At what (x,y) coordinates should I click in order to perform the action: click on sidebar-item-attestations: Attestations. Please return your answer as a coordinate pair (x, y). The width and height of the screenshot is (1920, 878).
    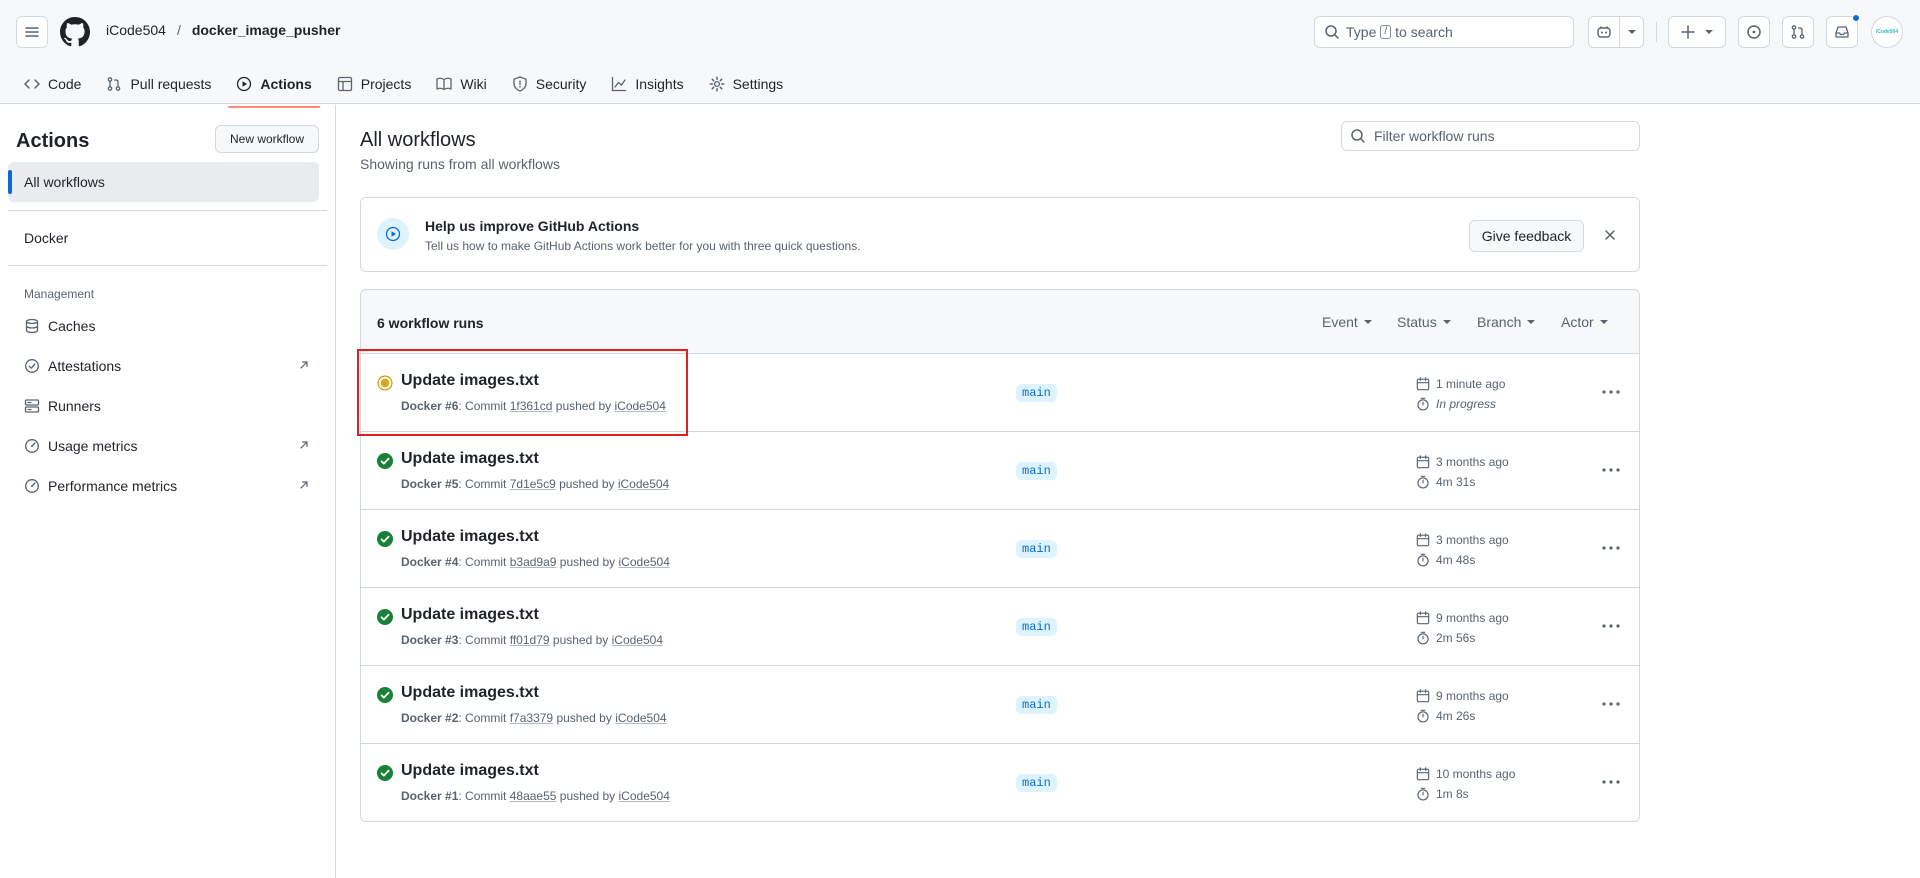
    Looking at the image, I should click on (163, 366).